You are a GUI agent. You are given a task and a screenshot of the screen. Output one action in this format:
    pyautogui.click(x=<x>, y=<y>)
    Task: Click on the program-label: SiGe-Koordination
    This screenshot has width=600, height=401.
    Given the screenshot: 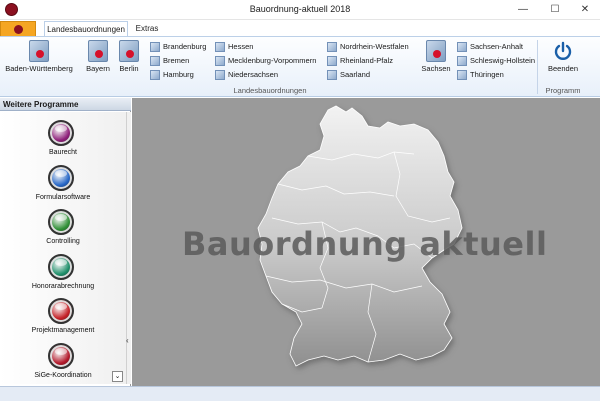 What is the action you would take?
    pyautogui.click(x=63, y=375)
    